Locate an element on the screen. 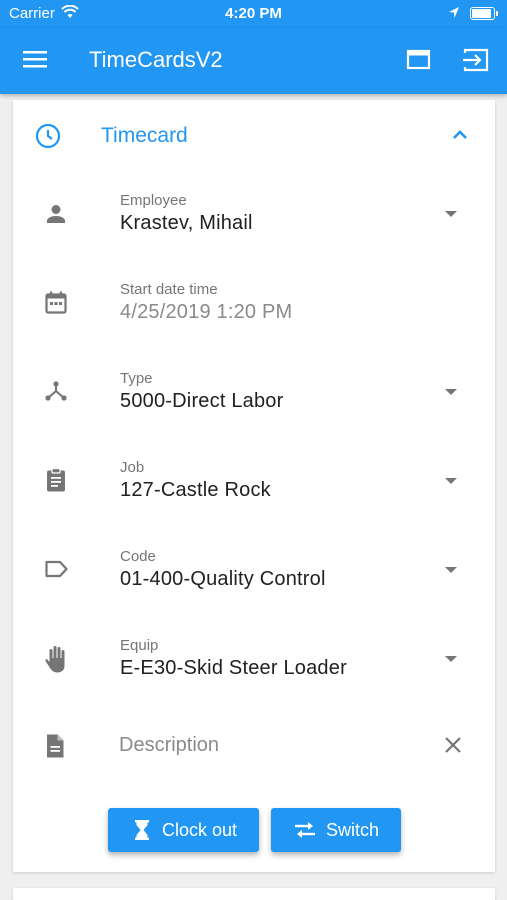  calendar-icon is located at coordinates (56, 302).